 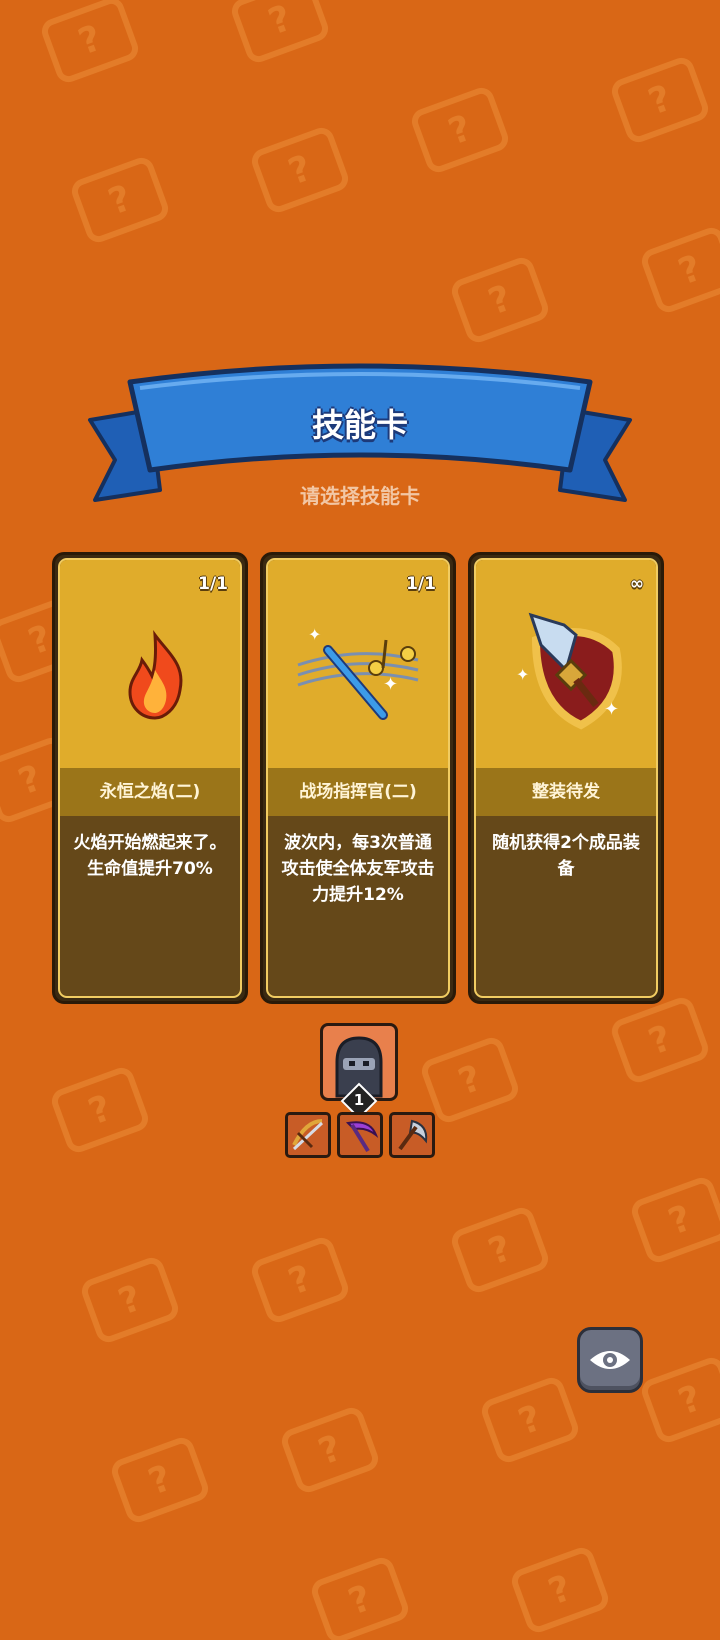 I want to click on flame-icon, so click(x=155, y=675).